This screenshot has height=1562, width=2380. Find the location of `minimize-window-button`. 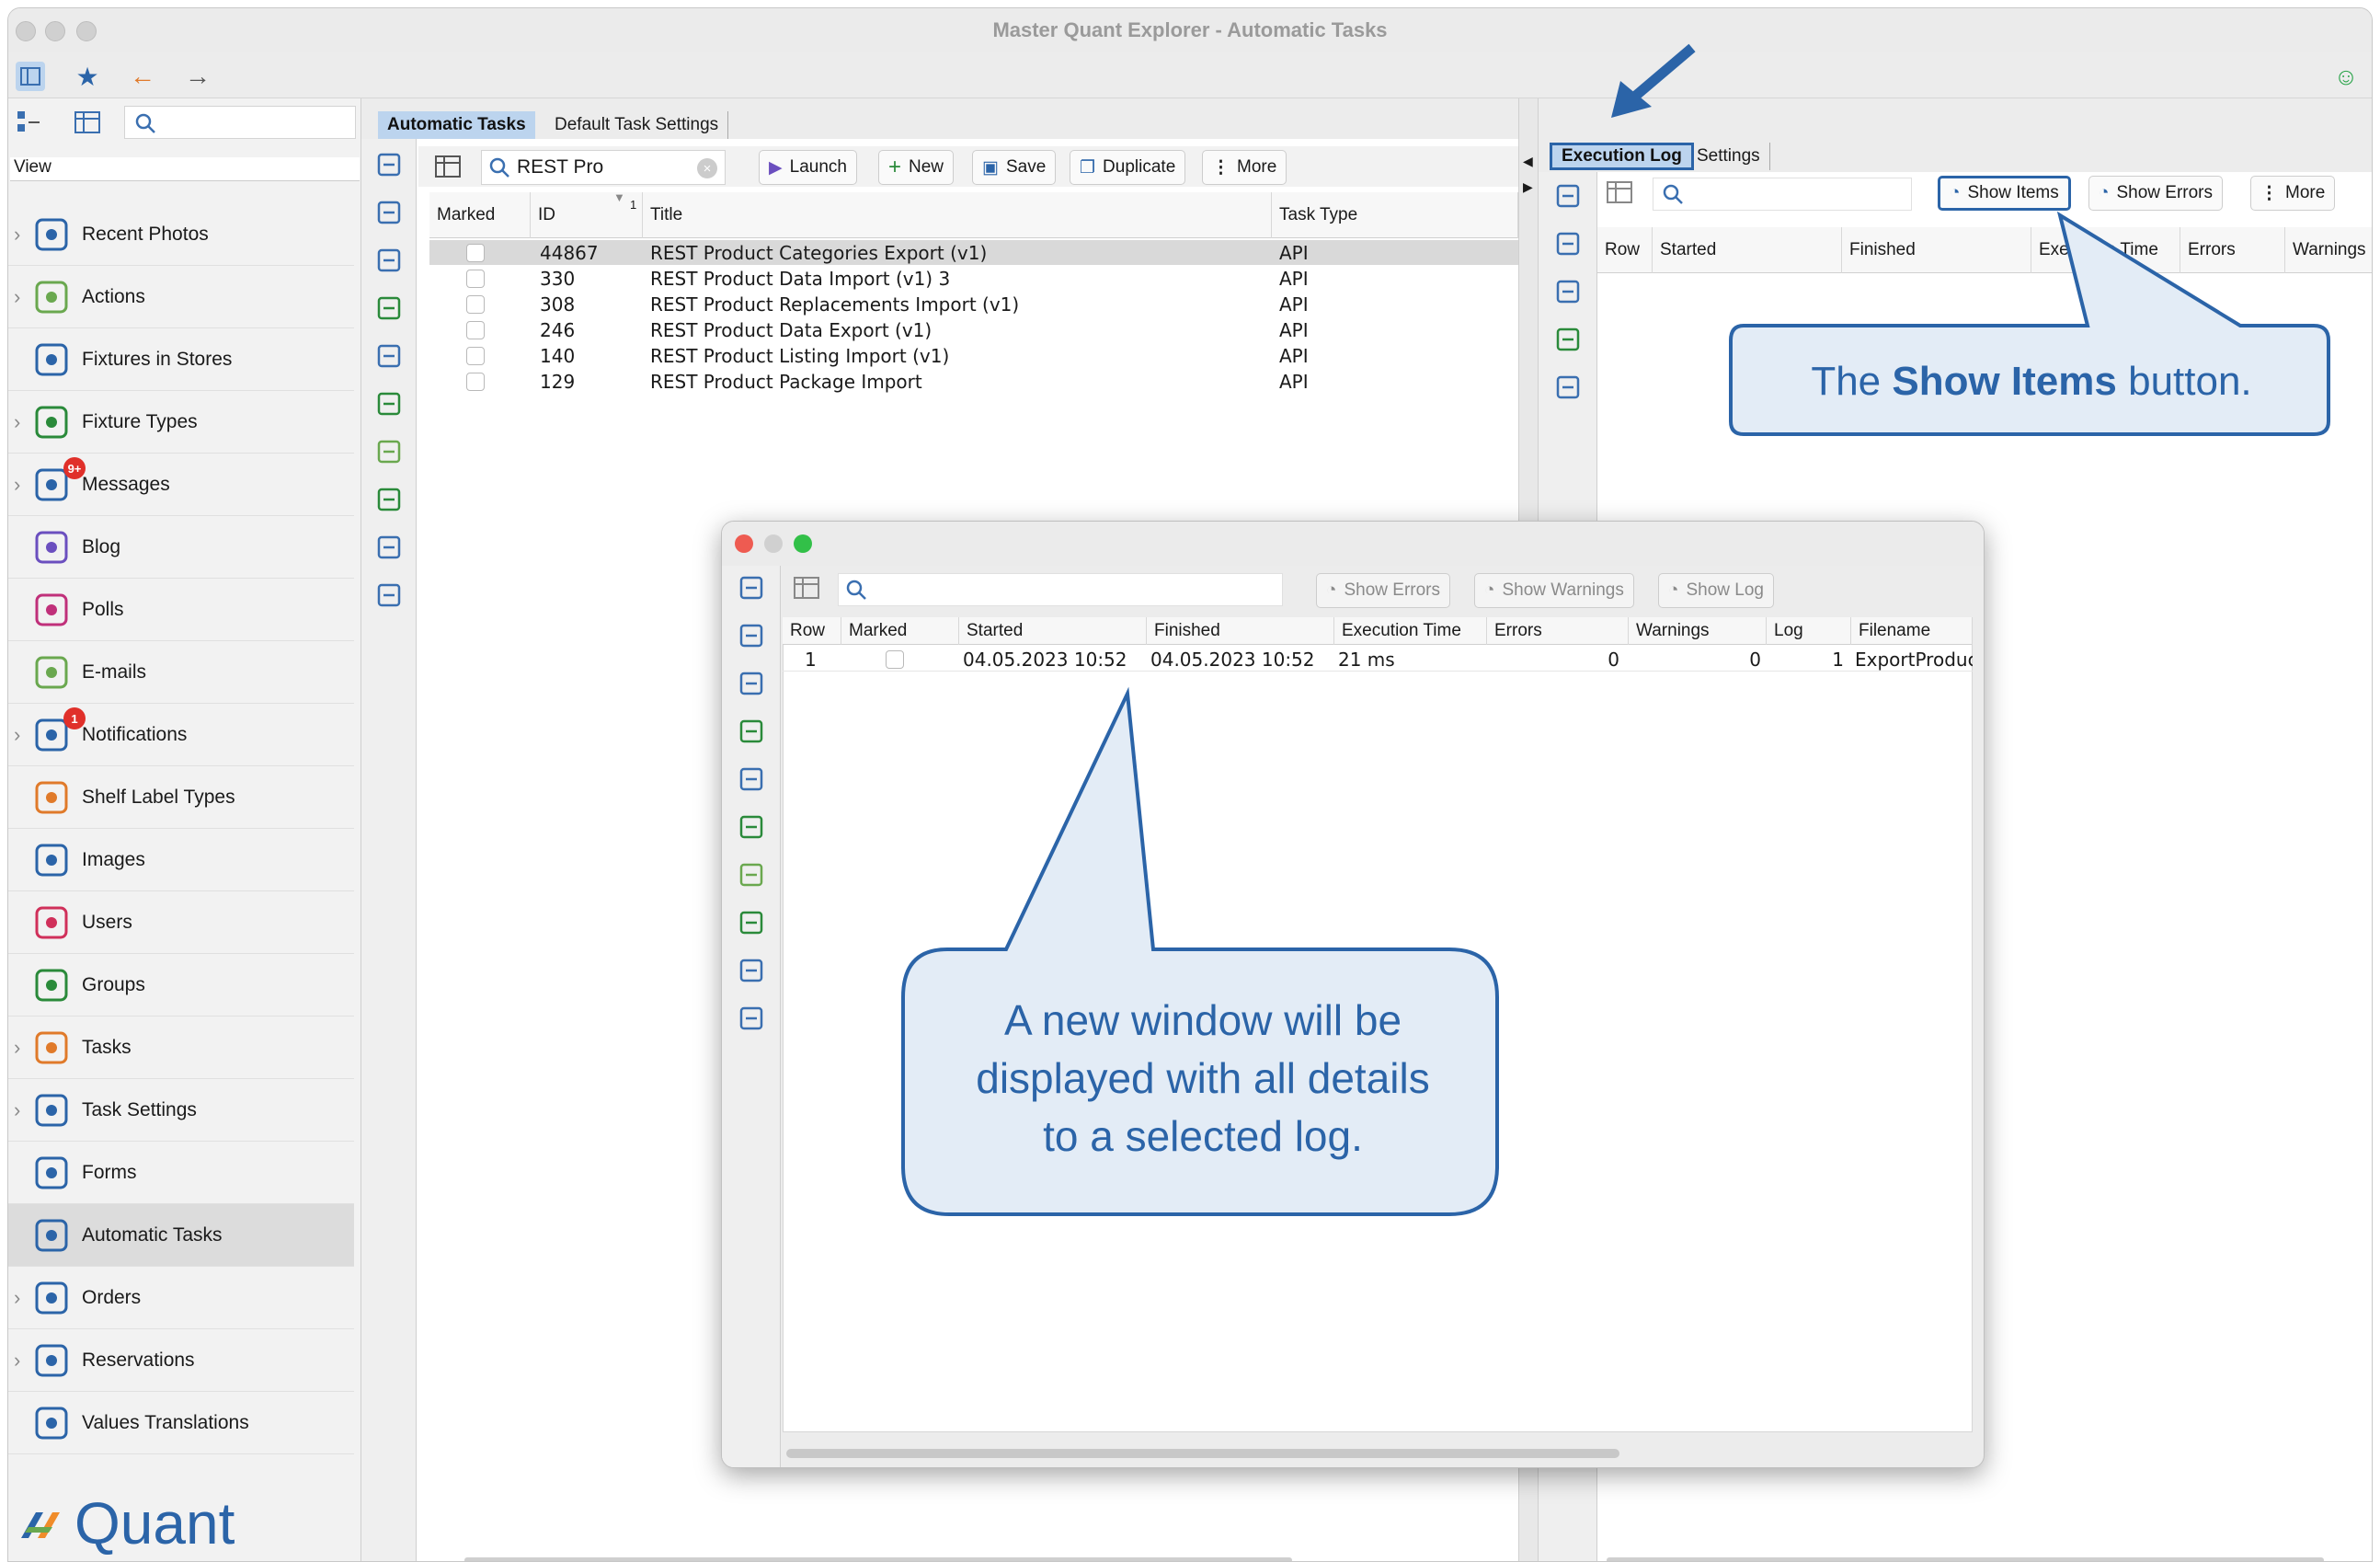

minimize-window-button is located at coordinates (55, 31).